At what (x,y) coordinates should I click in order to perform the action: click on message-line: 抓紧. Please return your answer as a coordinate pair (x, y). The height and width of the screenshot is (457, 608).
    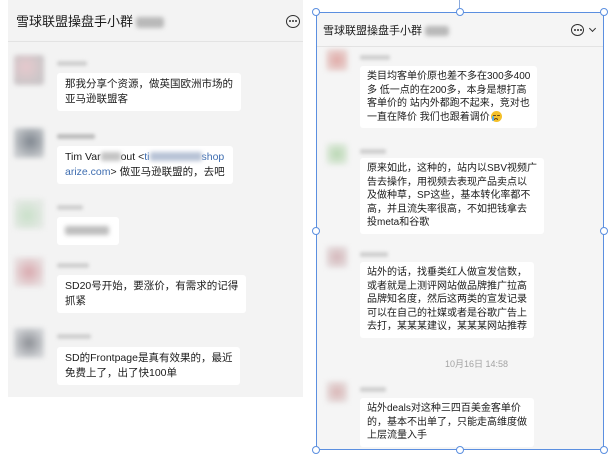
    Looking at the image, I should click on (75, 301).